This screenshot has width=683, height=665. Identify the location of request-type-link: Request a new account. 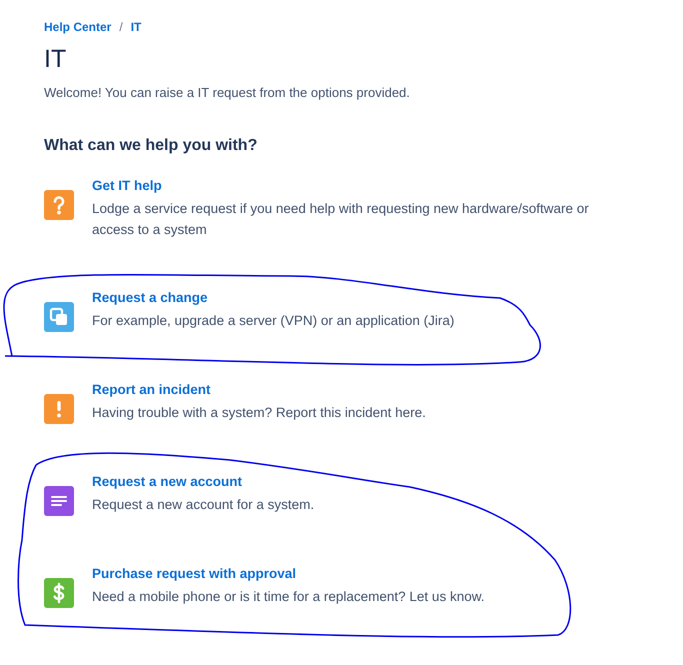
(167, 482).